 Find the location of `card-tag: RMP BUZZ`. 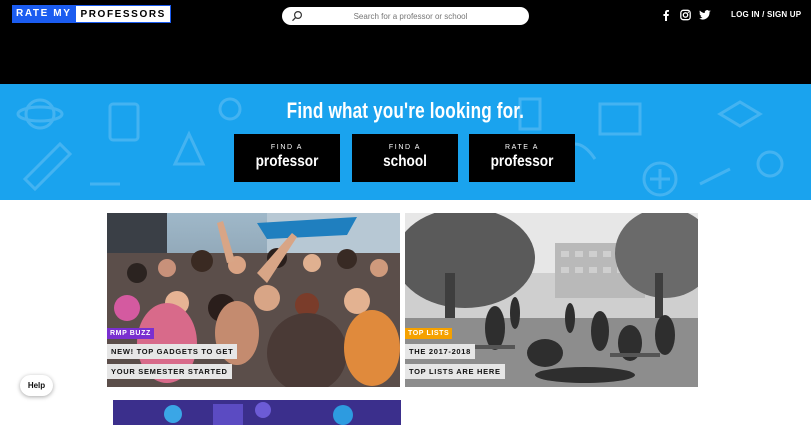

card-tag: RMP BUZZ is located at coordinates (130, 333).